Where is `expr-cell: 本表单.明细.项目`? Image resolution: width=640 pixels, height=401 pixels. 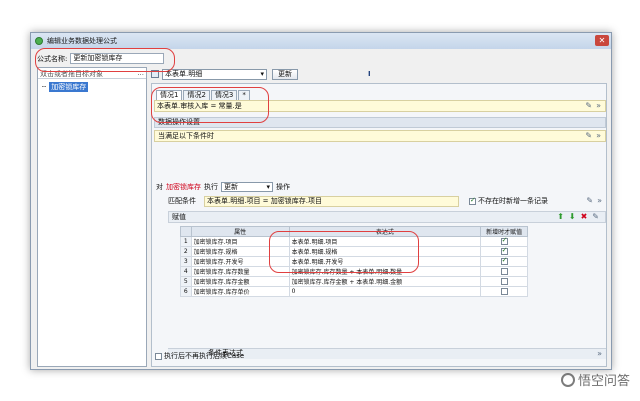 expr-cell: 本表单.明细.项目 is located at coordinates (385, 241).